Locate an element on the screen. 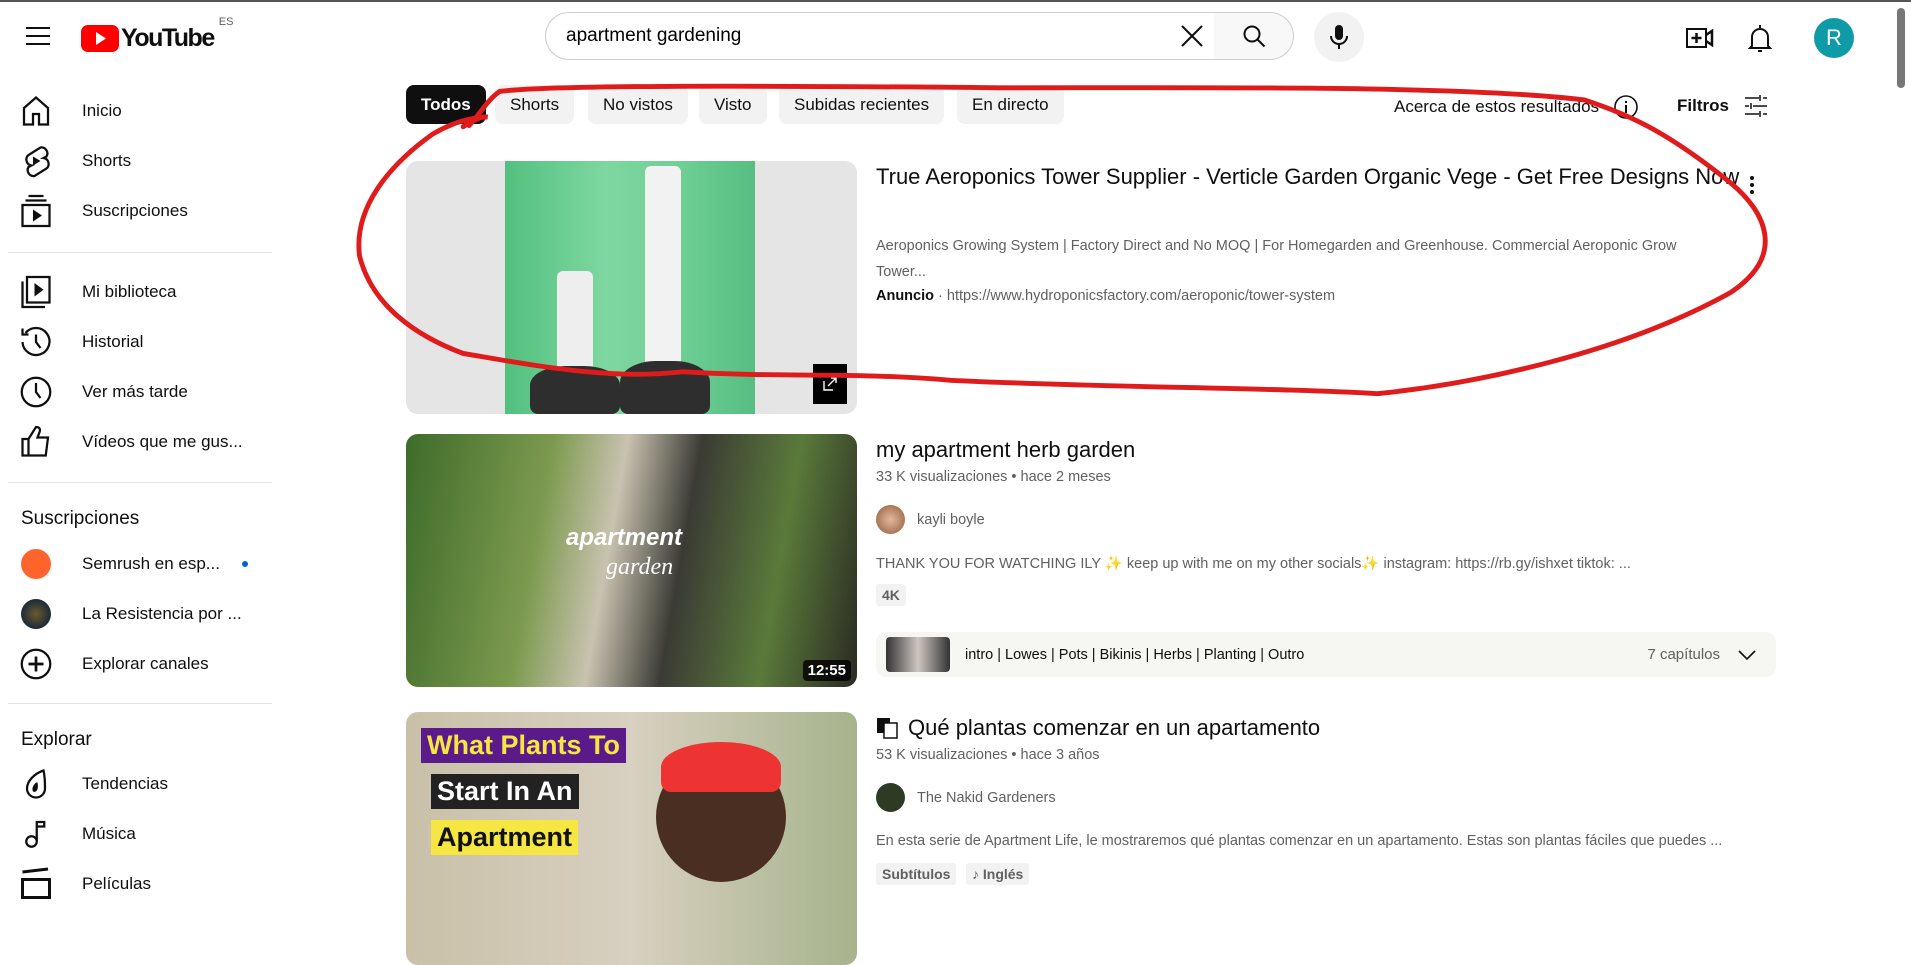 This screenshot has width=1911, height=965. library-icon is located at coordinates (36, 292).